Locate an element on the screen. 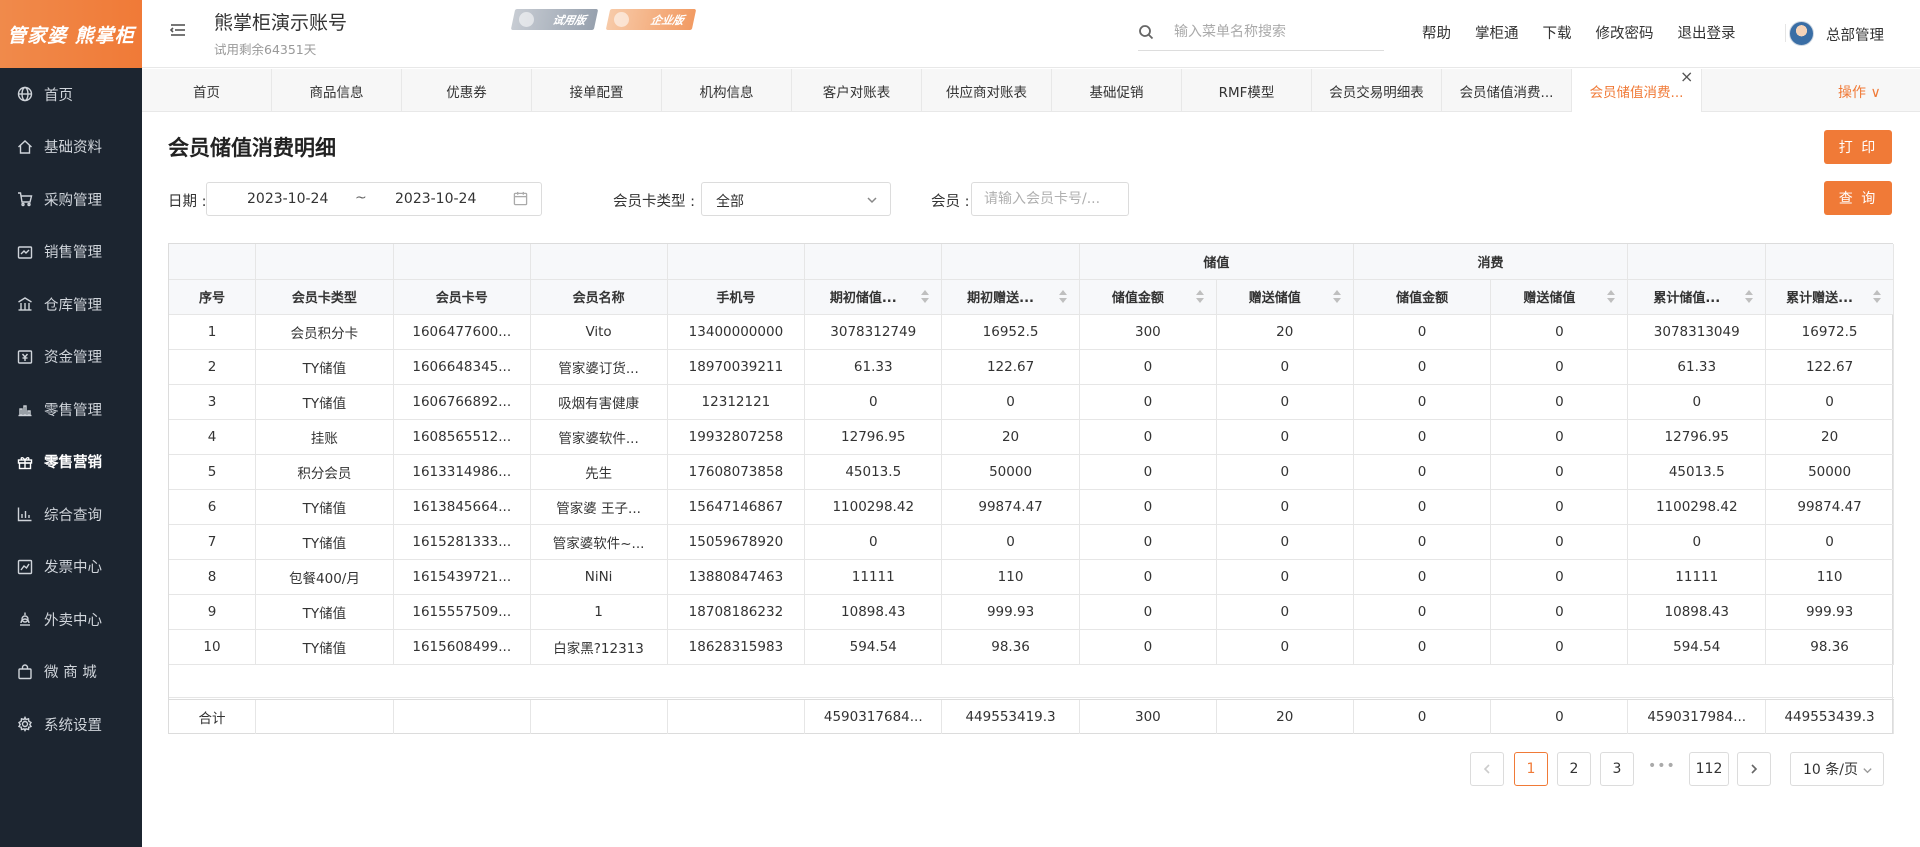  page-size-select: 10 条/页 is located at coordinates (1837, 769).